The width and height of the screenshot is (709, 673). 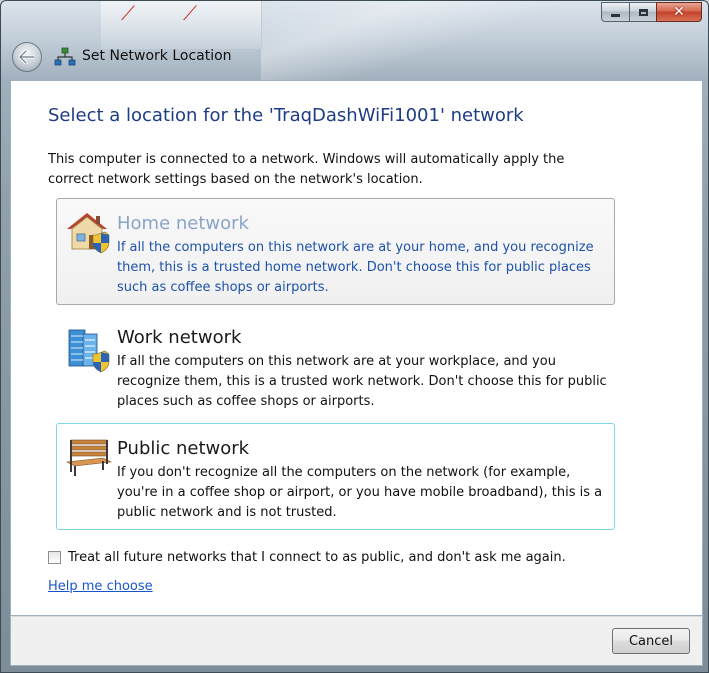 I want to click on maximize-button, so click(x=642, y=12).